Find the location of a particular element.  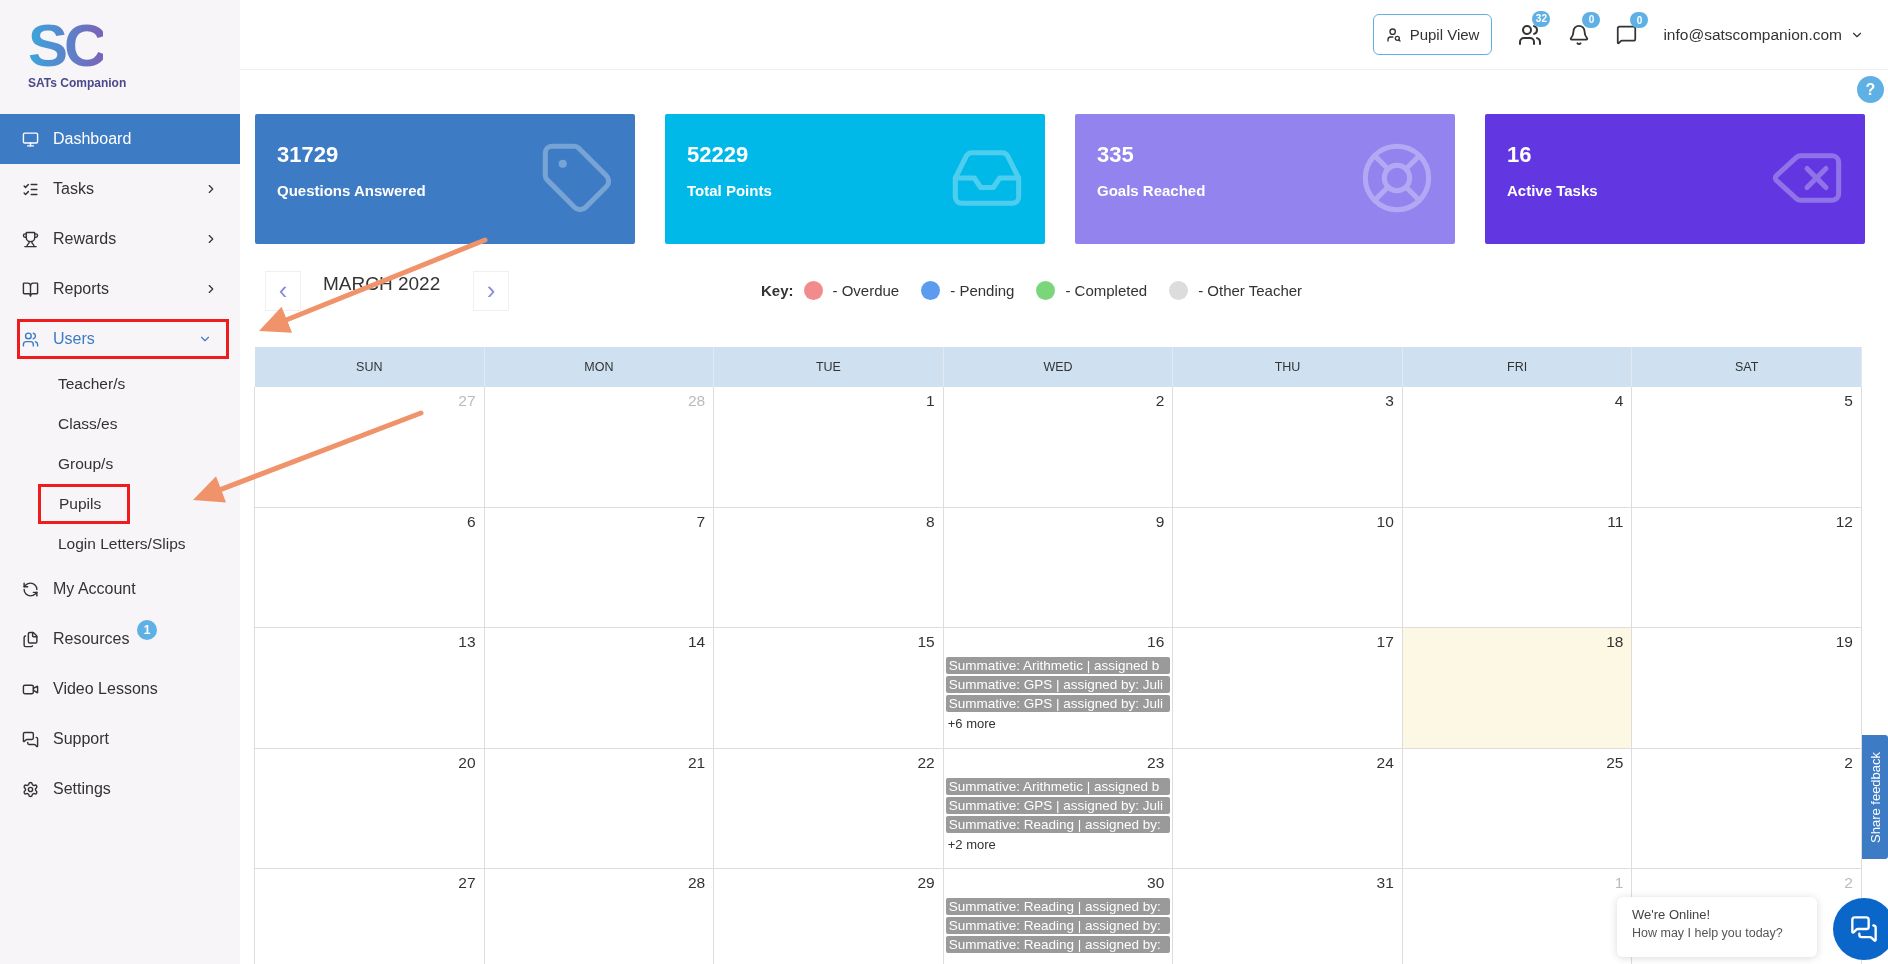

chat-greeting-tooltip: We're Online! How may I help you today? is located at coordinates (1717, 927).